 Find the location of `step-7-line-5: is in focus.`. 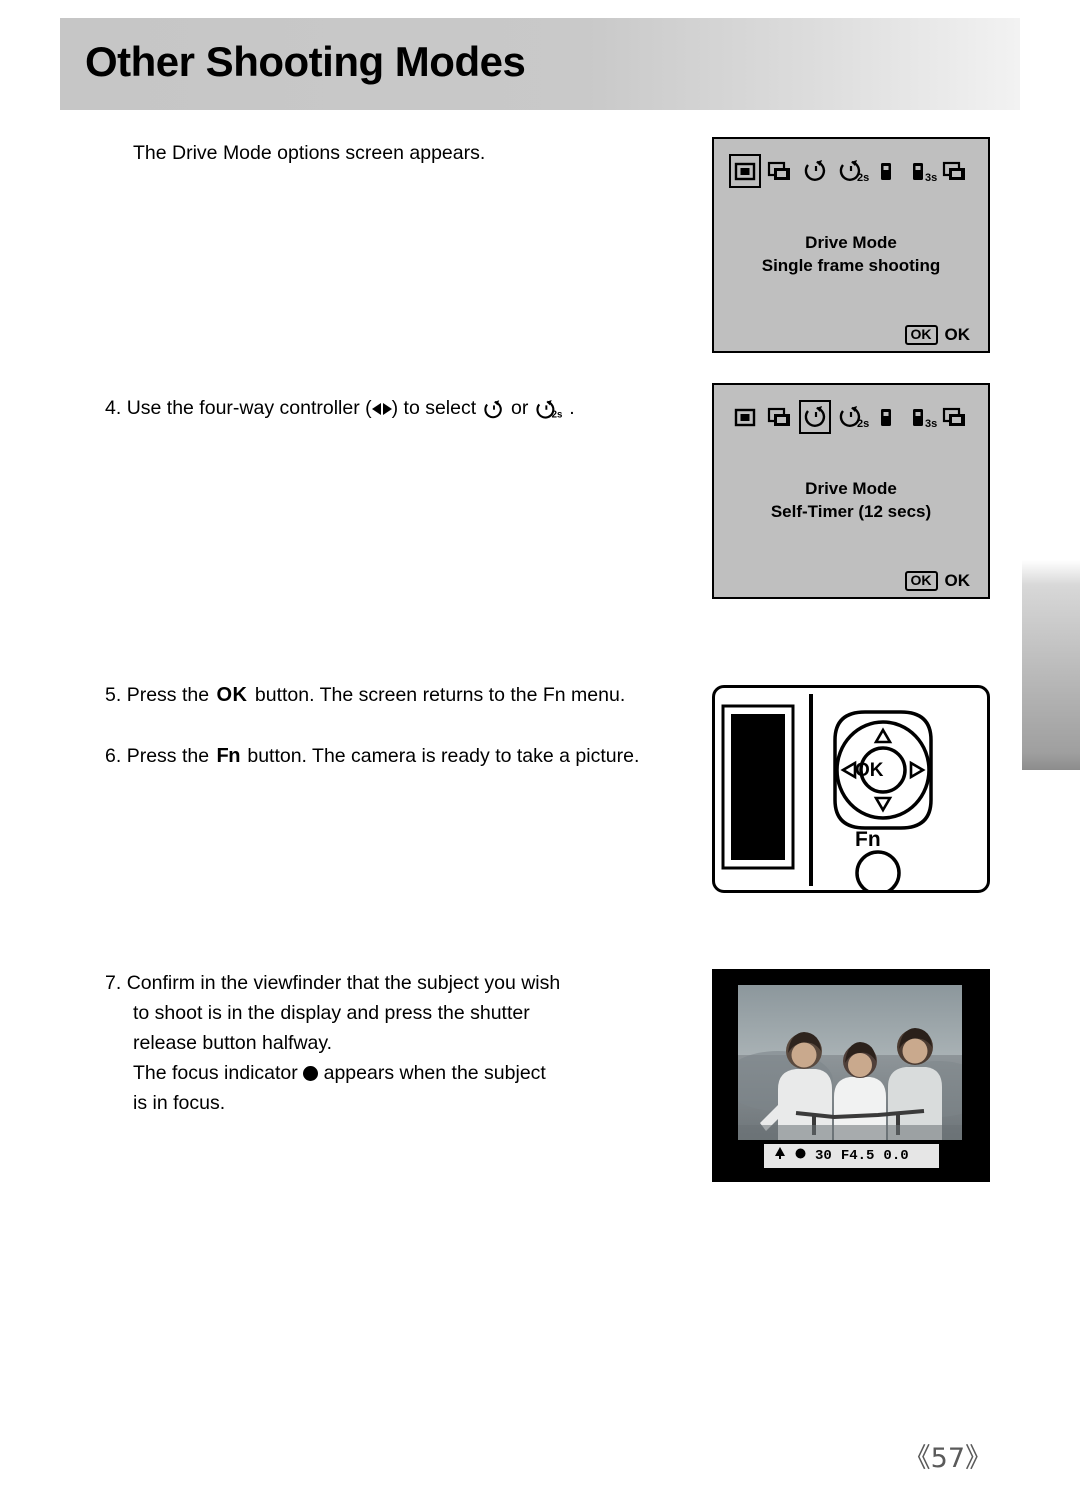

step-7-line-5: is in focus. is located at coordinates (179, 1103).